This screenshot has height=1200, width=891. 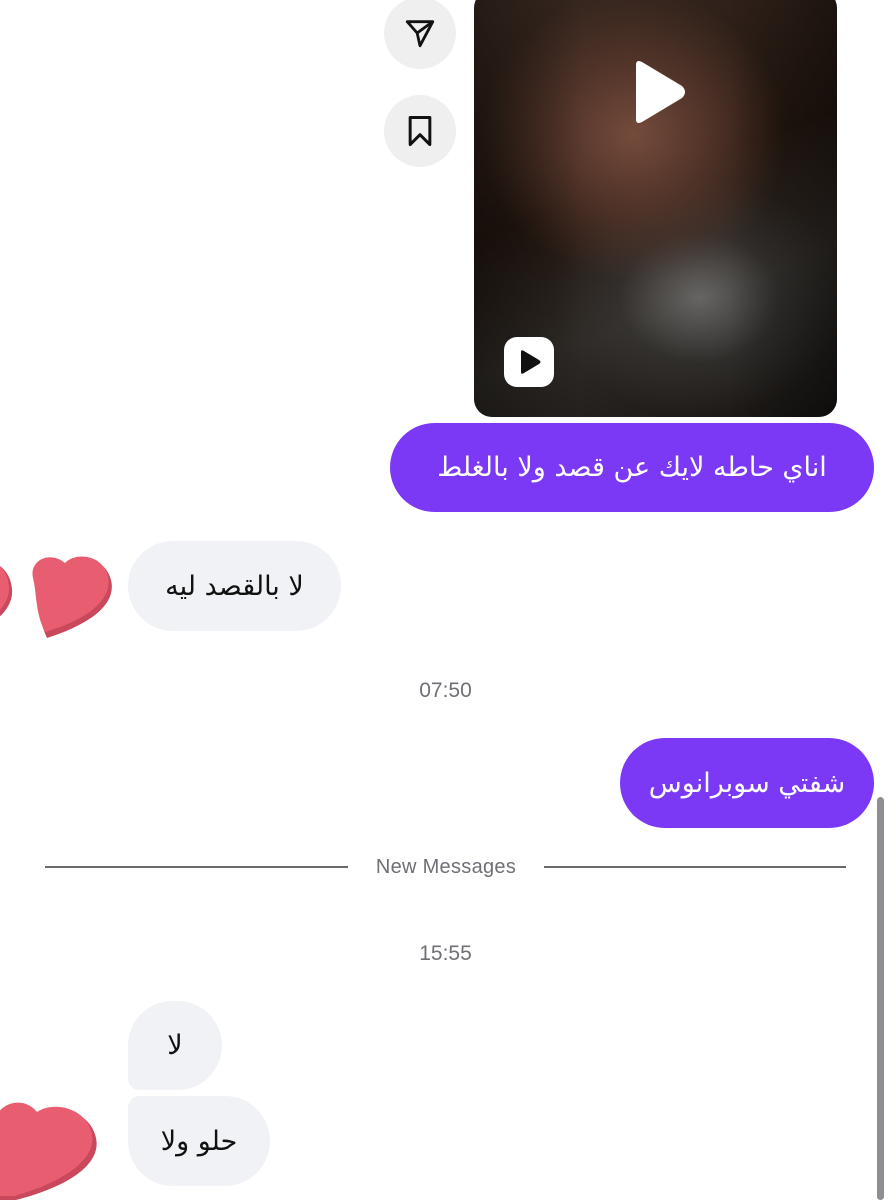 I want to click on share-button, so click(x=420, y=34).